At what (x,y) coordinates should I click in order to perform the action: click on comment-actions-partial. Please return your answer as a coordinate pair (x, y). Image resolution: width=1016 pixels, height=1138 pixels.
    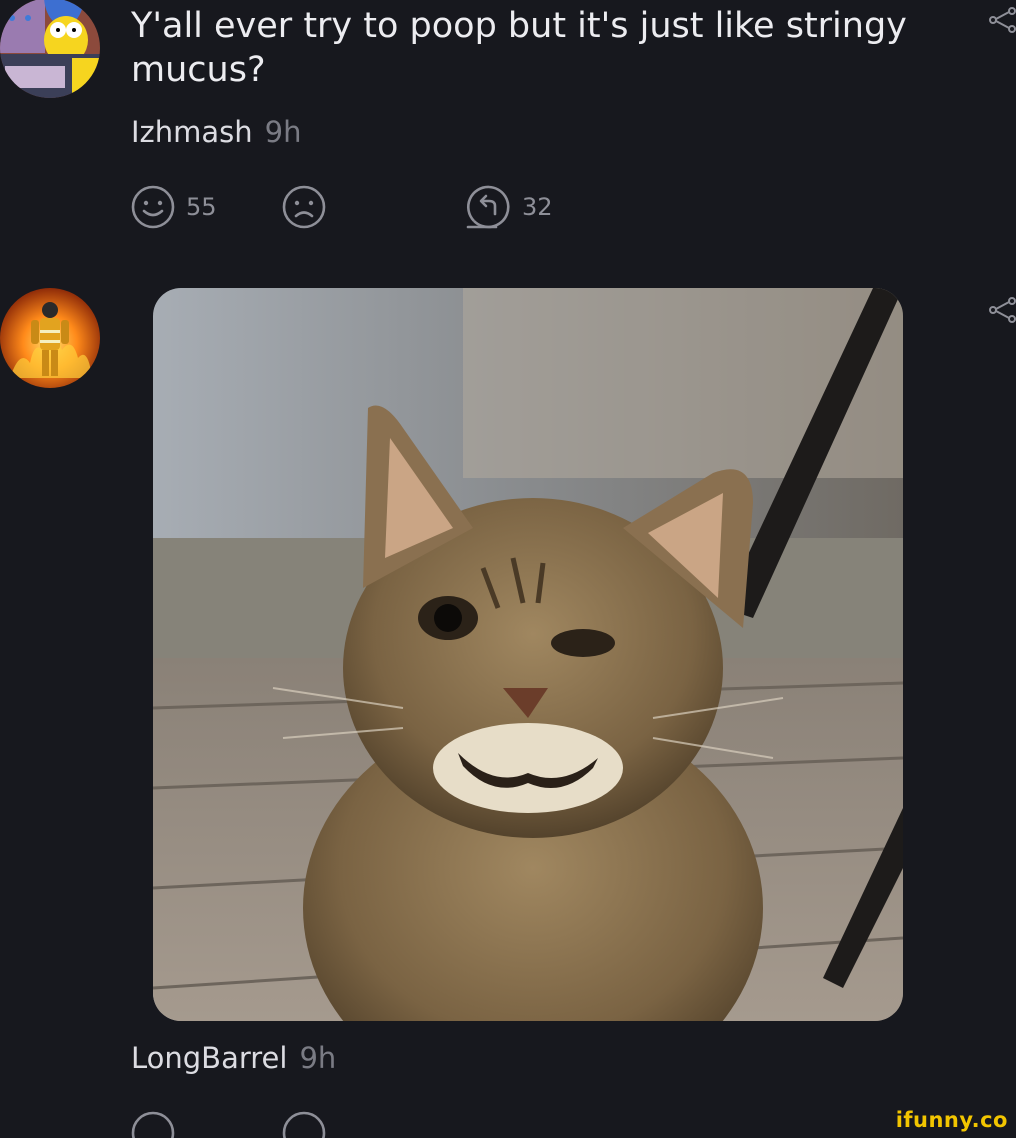
    Looking at the image, I should click on (230, 1124).